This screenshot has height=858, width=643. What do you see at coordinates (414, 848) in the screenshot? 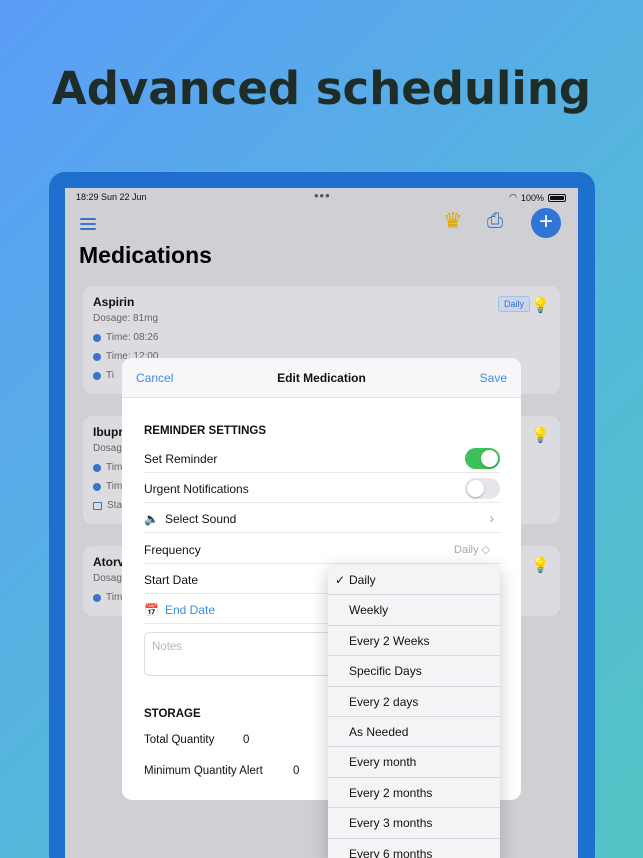
I see `frequency-option: Every 6 months` at bounding box center [414, 848].